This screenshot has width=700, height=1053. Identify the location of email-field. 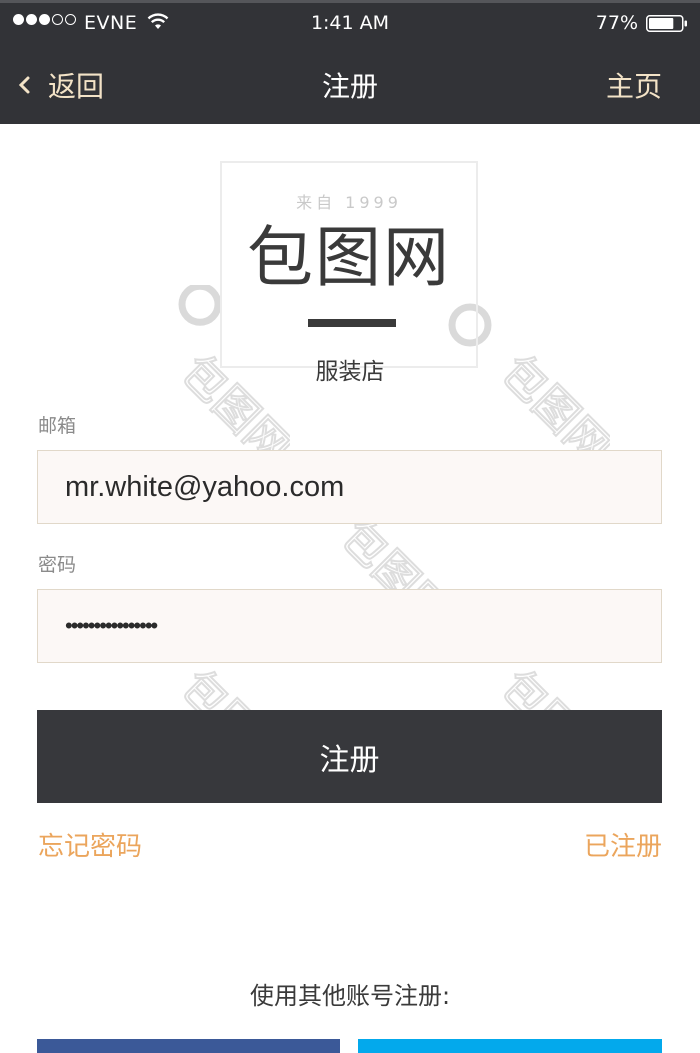
(349, 487).